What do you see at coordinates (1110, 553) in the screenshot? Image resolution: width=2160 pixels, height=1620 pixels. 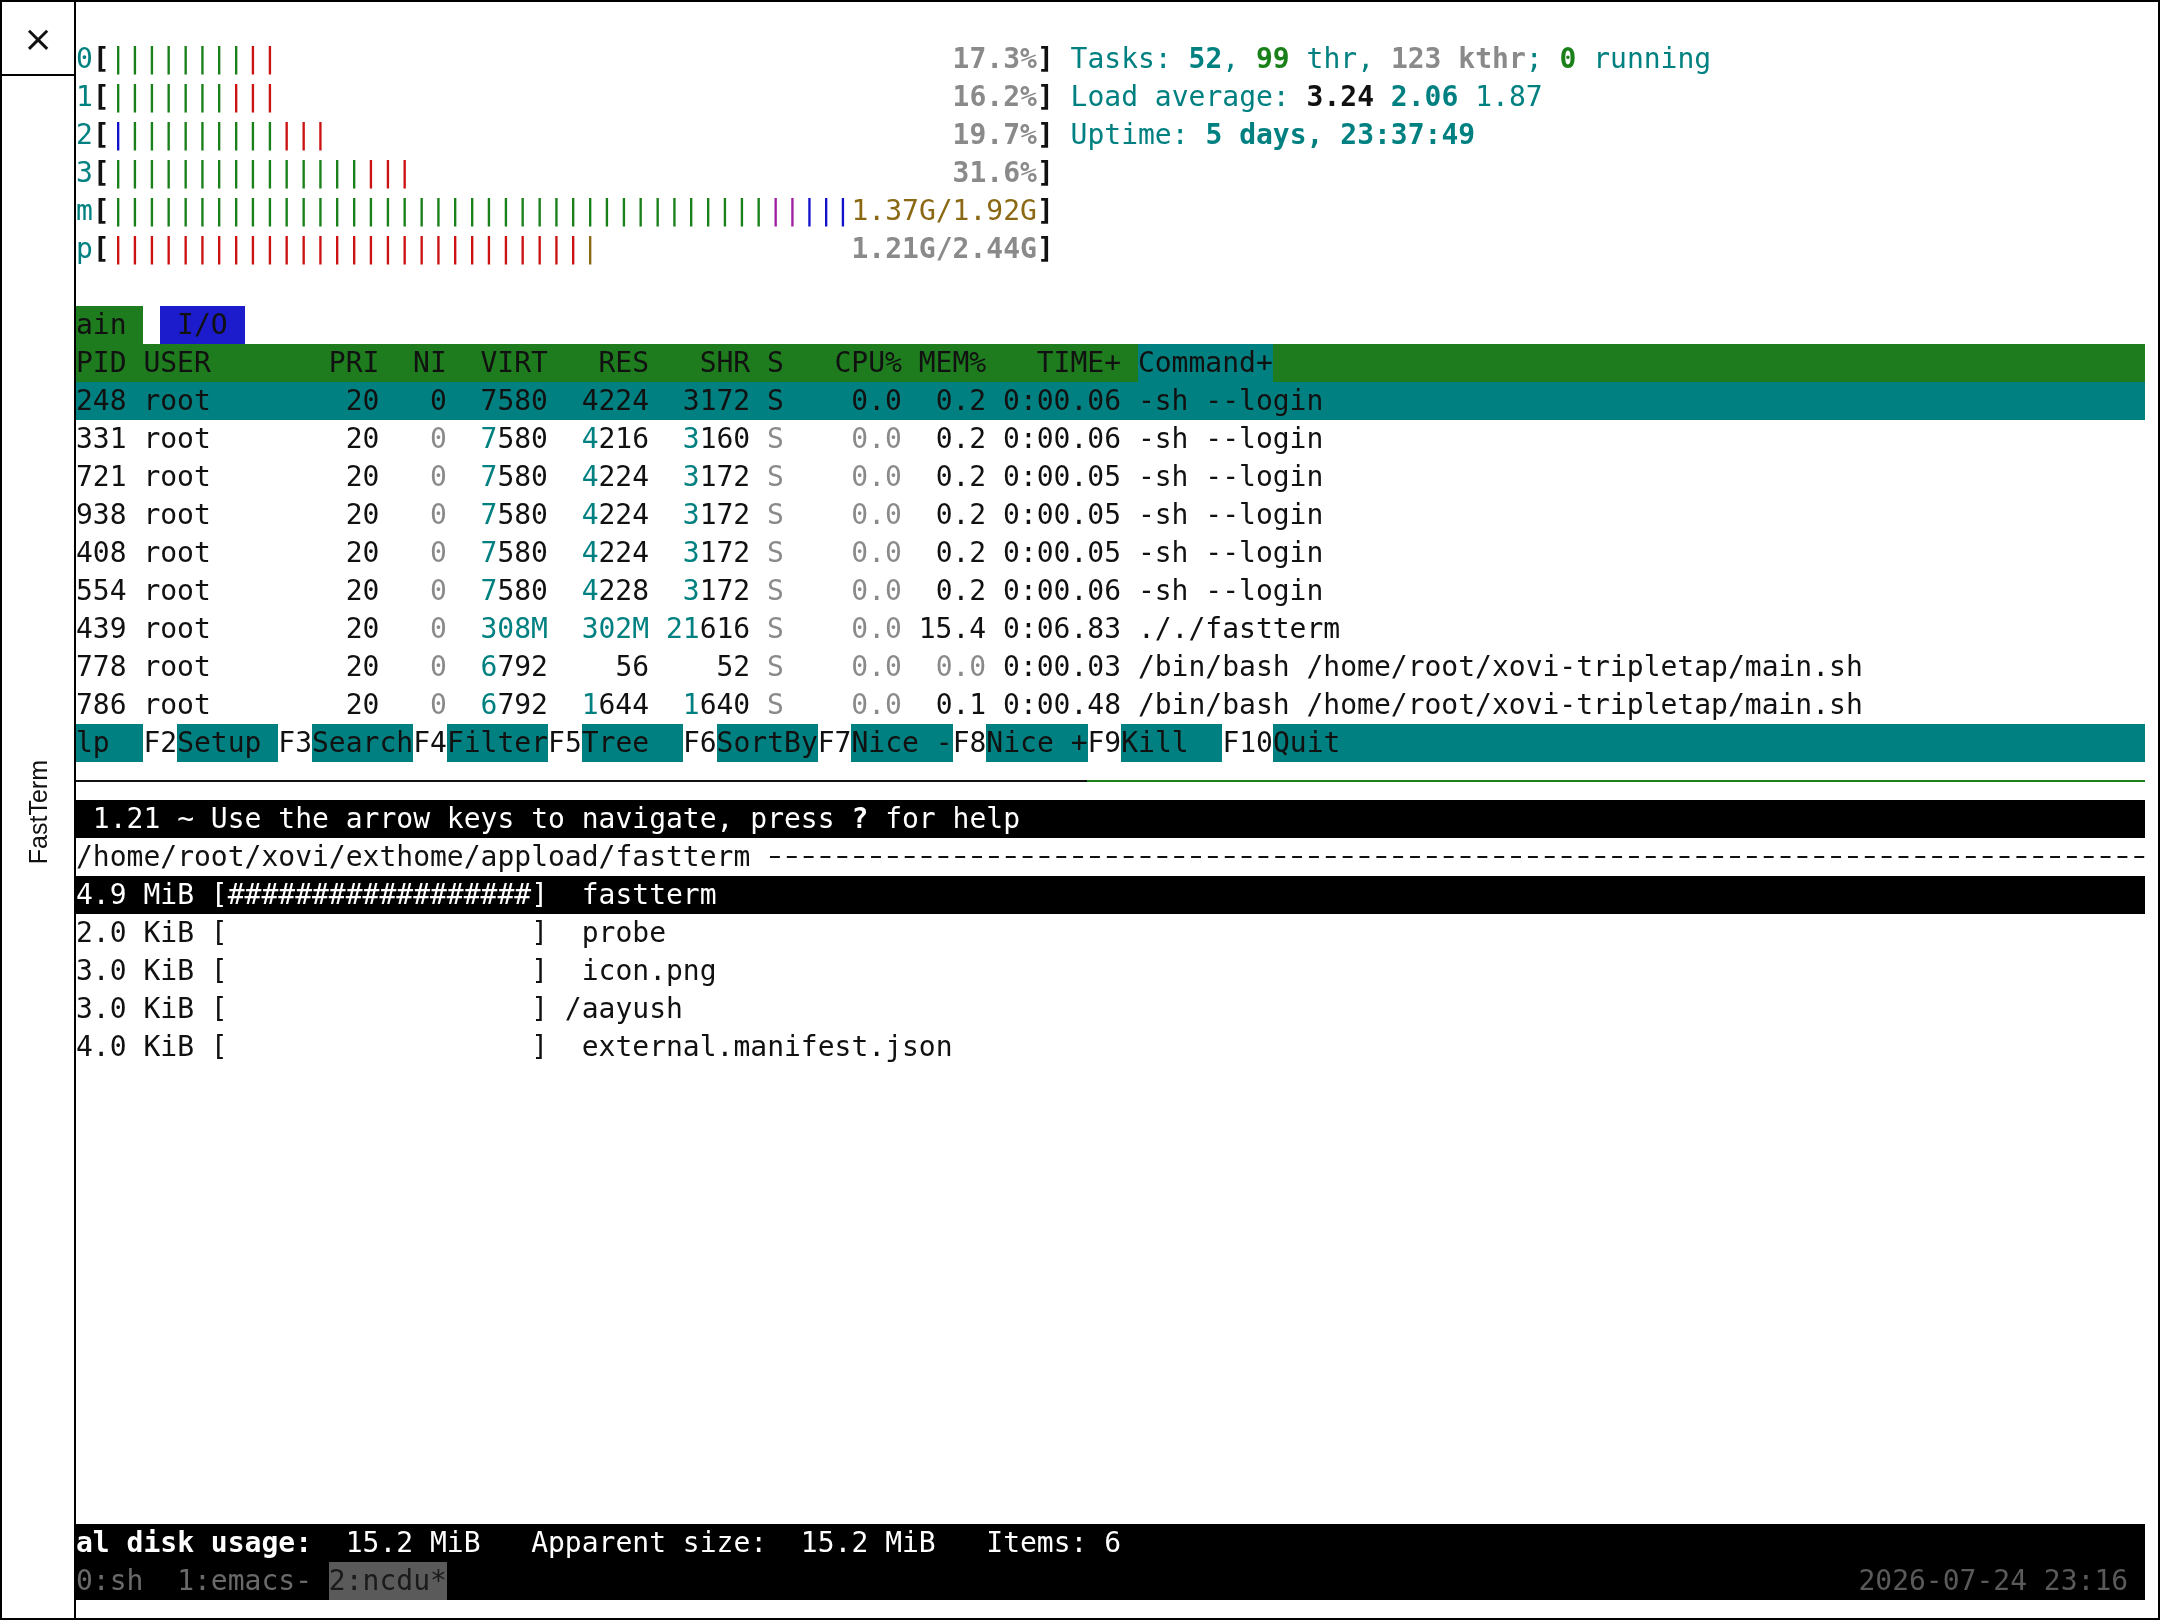 I see `process-row: 408 root 20 0 7580 4224 3172 S 0.0 0.2 0:00.05 -sh --login` at bounding box center [1110, 553].